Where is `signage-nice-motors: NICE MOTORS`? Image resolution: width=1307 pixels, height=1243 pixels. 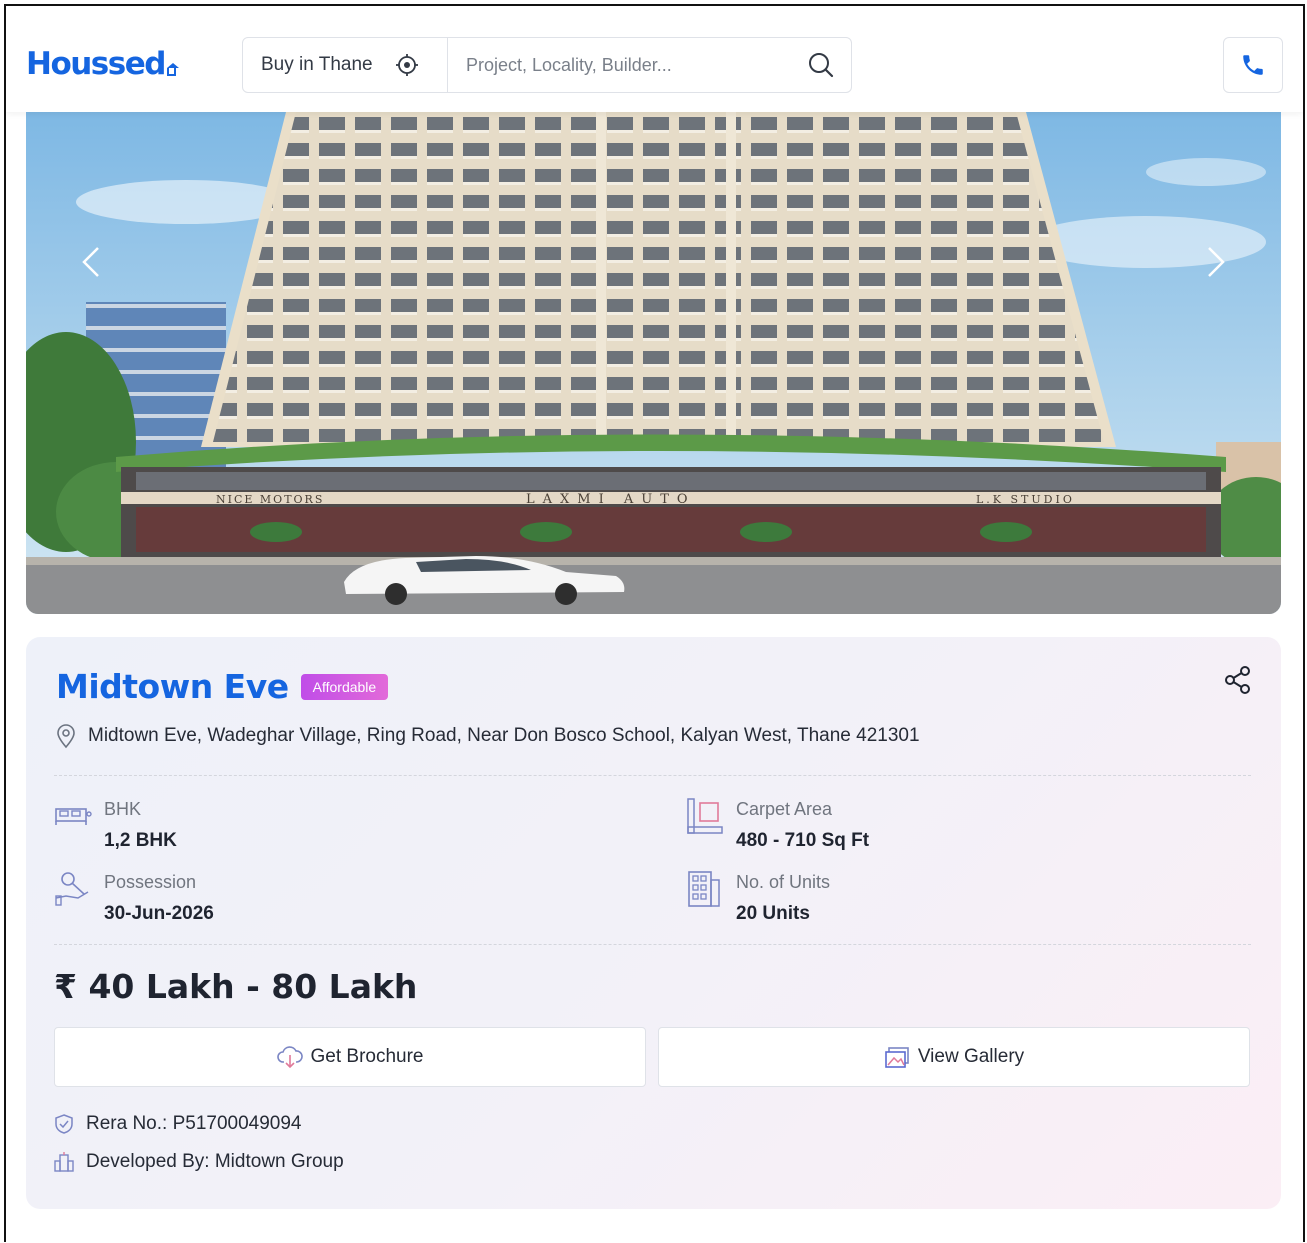
signage-nice-motors: NICE MOTORS is located at coordinates (270, 499).